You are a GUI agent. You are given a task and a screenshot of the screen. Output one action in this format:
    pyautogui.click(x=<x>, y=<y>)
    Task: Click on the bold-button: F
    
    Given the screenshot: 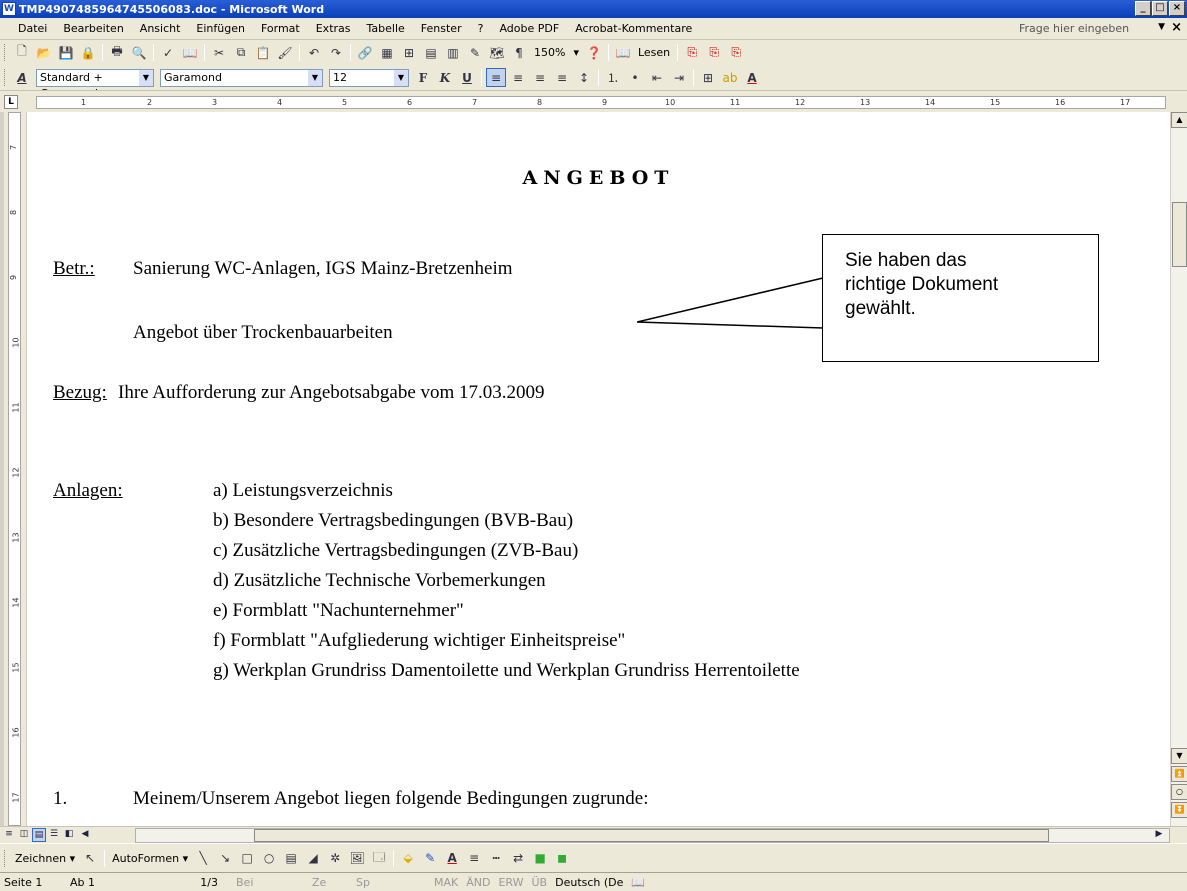 What is the action you would take?
    pyautogui.click(x=423, y=77)
    